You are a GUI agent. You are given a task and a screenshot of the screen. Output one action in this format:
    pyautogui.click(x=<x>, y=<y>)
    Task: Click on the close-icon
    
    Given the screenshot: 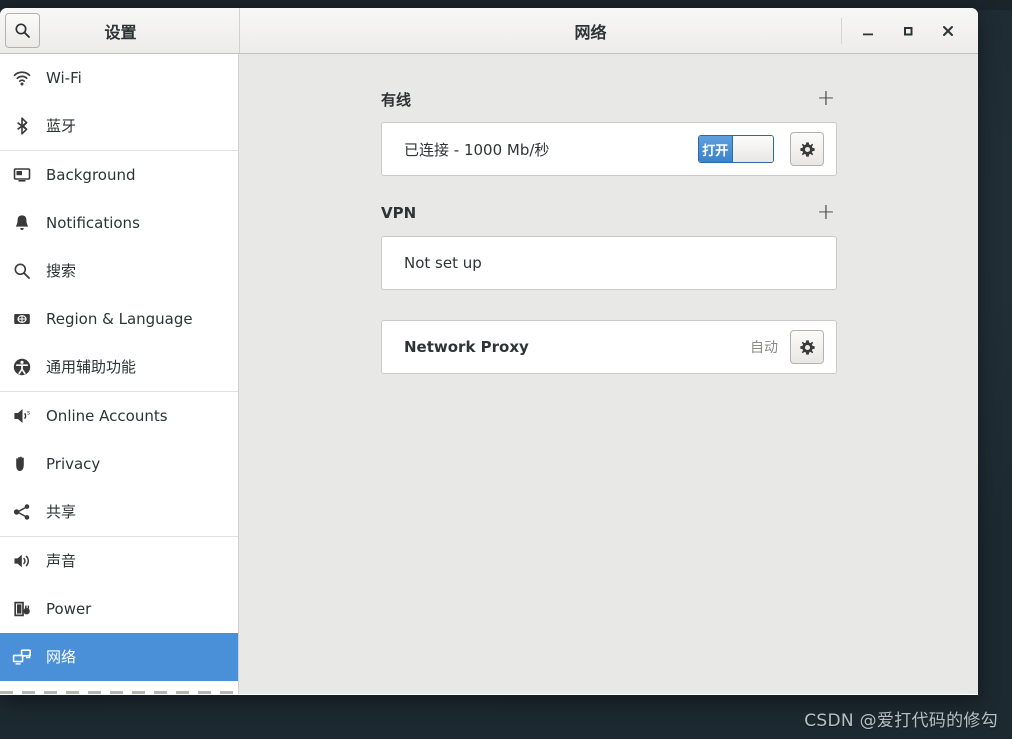 What is the action you would take?
    pyautogui.click(x=948, y=31)
    